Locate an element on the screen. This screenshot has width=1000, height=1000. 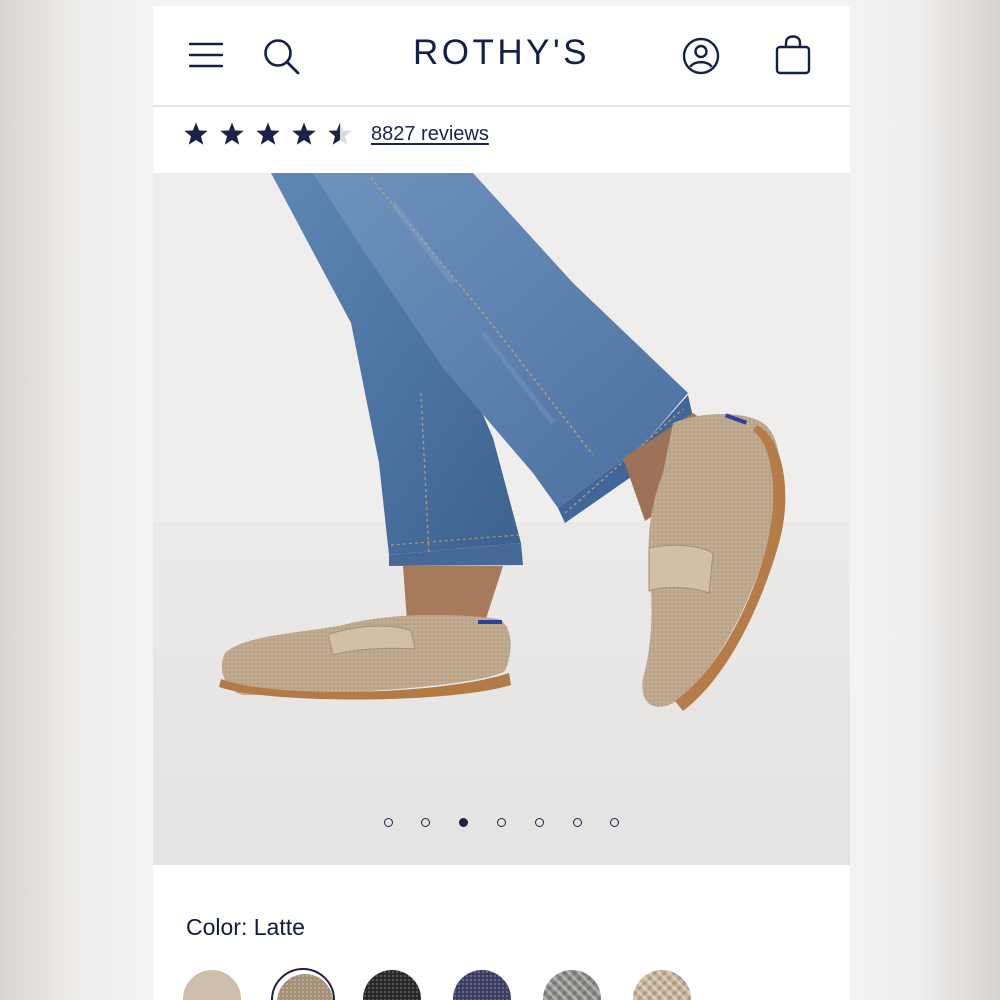
star-rating is located at coordinates (273, 134).